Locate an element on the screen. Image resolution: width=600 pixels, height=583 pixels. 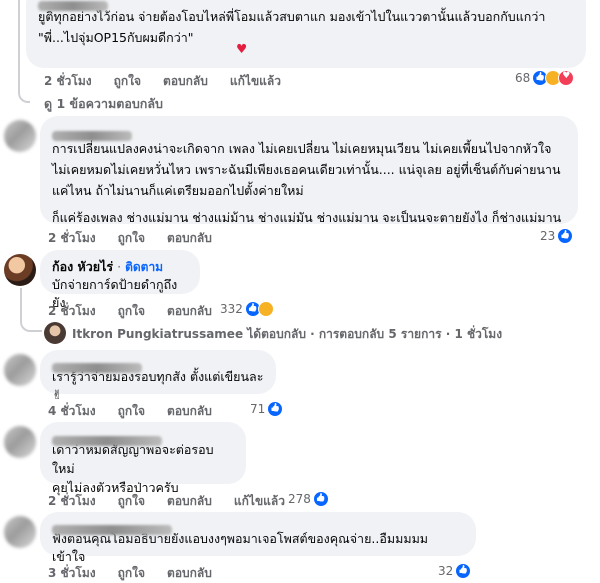
replier-avatar is located at coordinates (55, 333).